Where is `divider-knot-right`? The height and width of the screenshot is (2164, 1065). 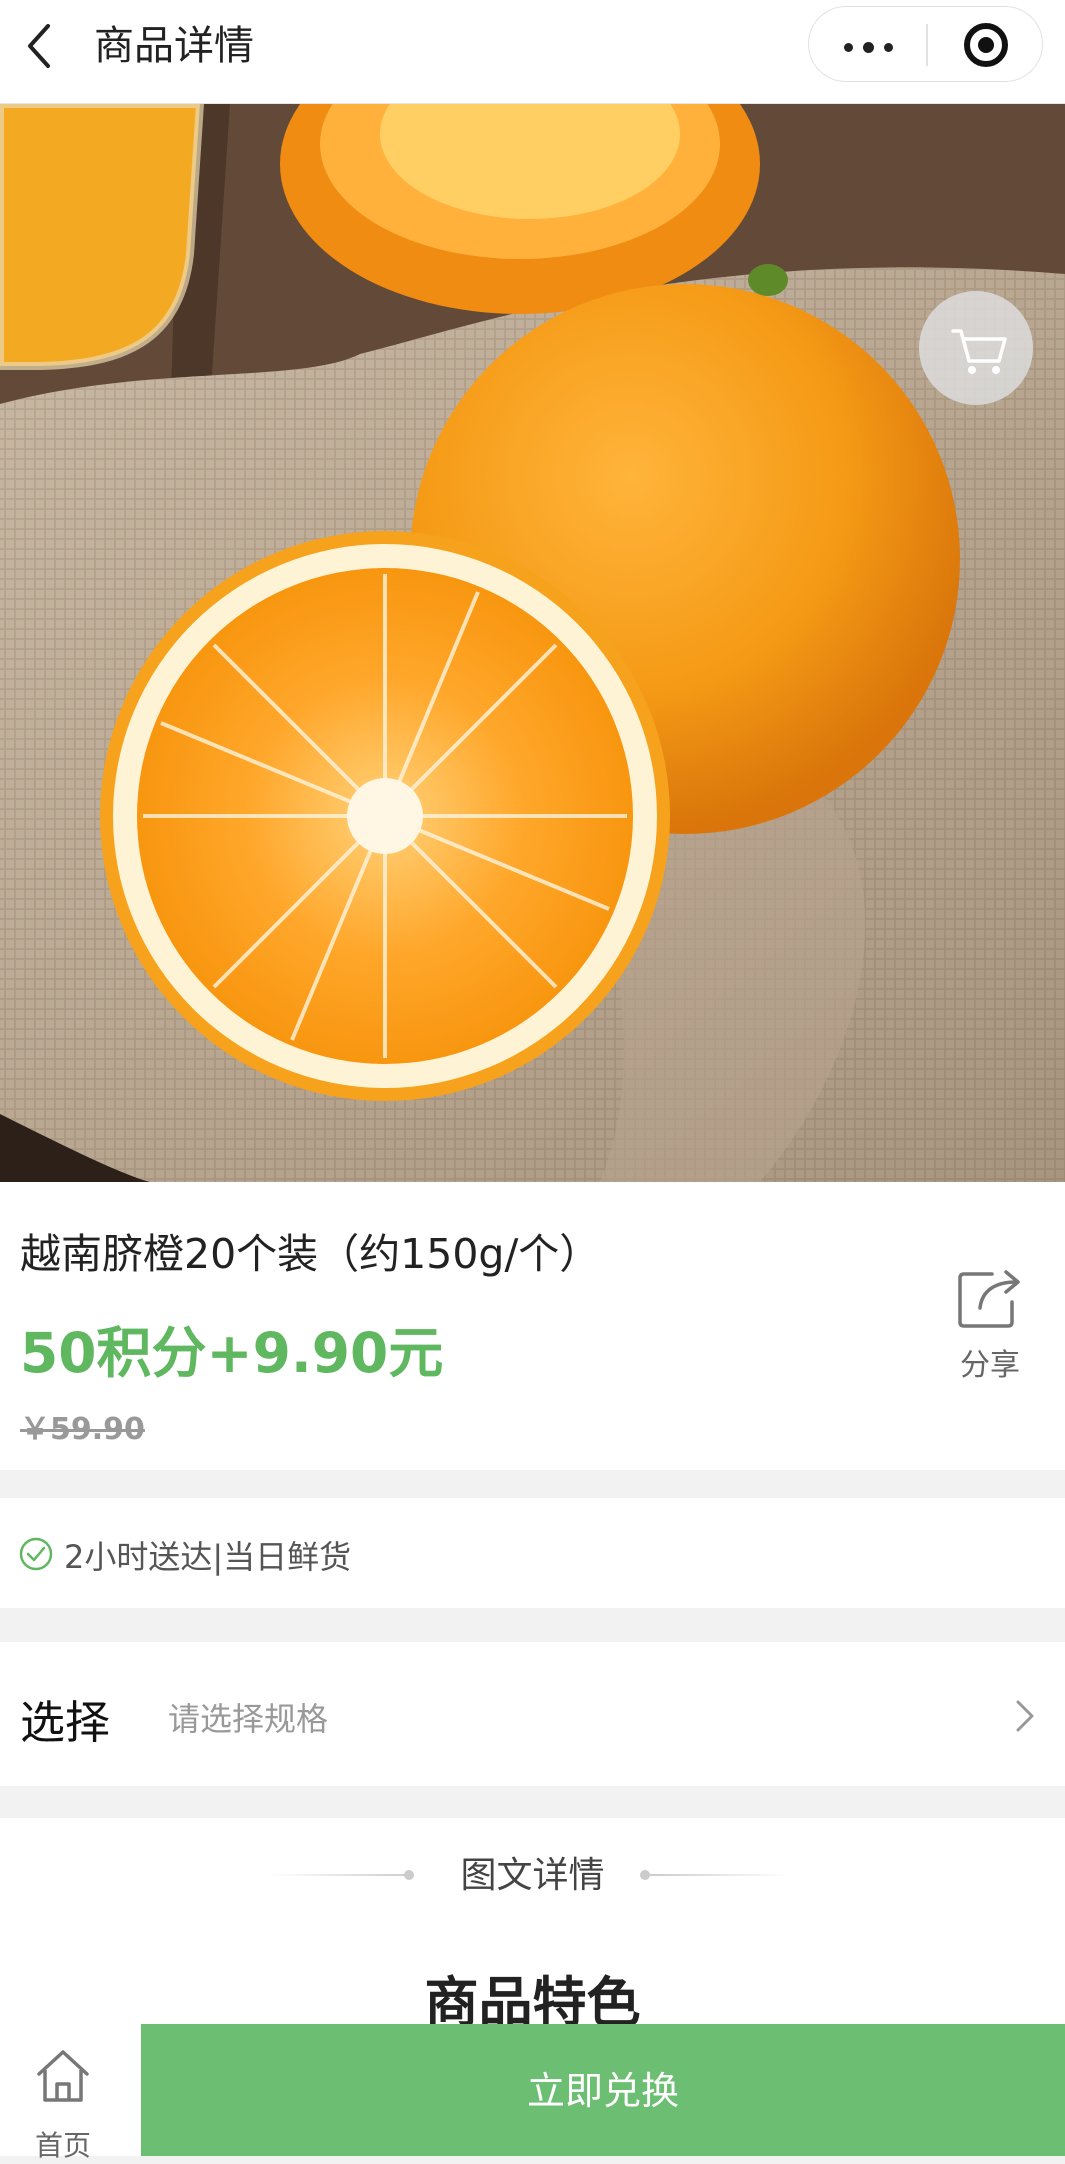 divider-knot-right is located at coordinates (645, 1875).